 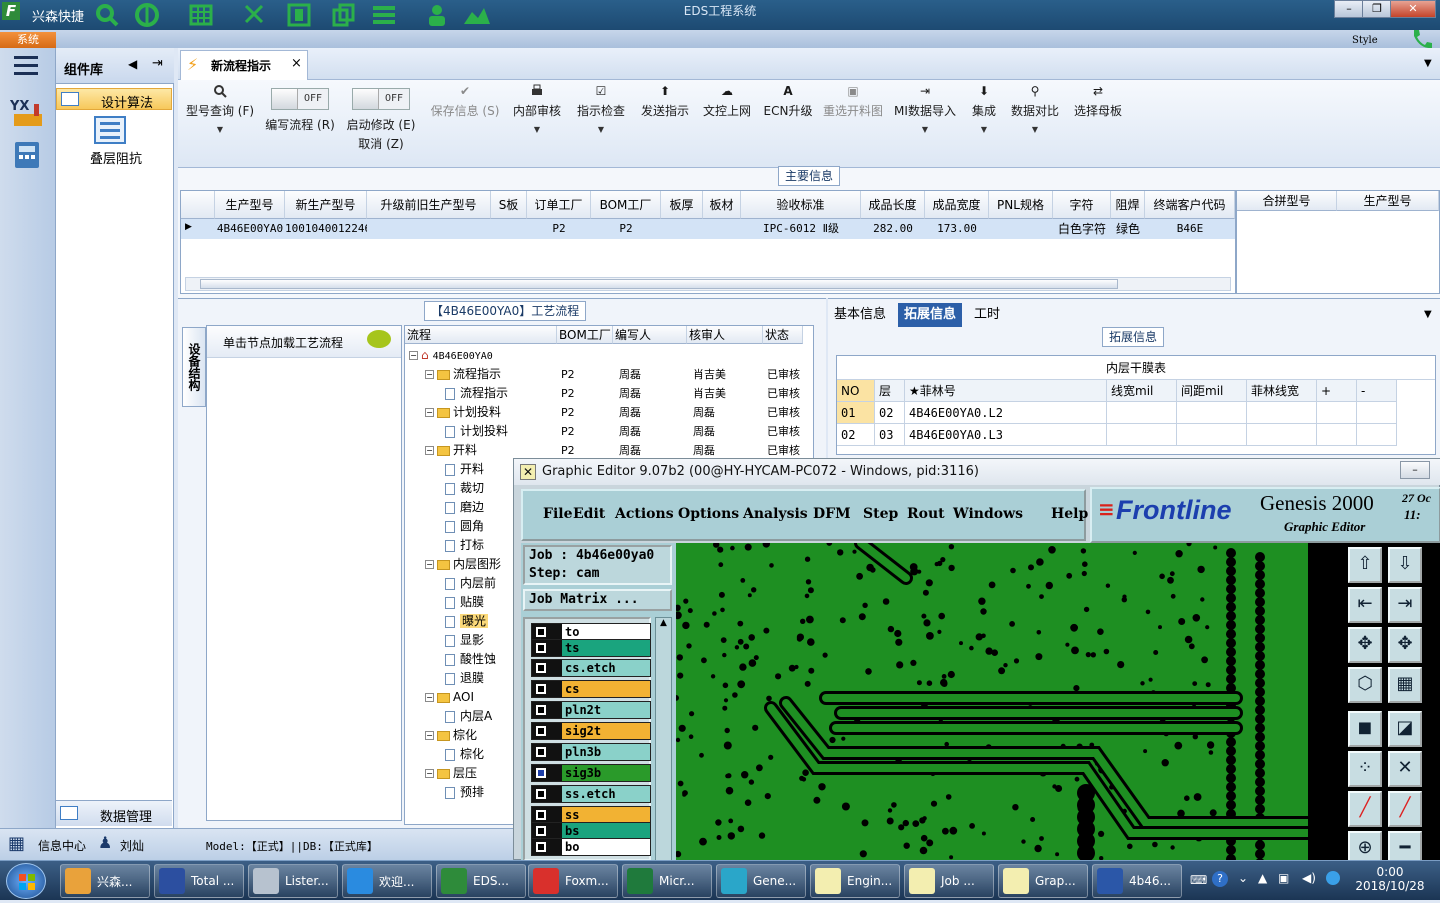 I want to click on tree-node: 棕化, so click(x=464, y=754).